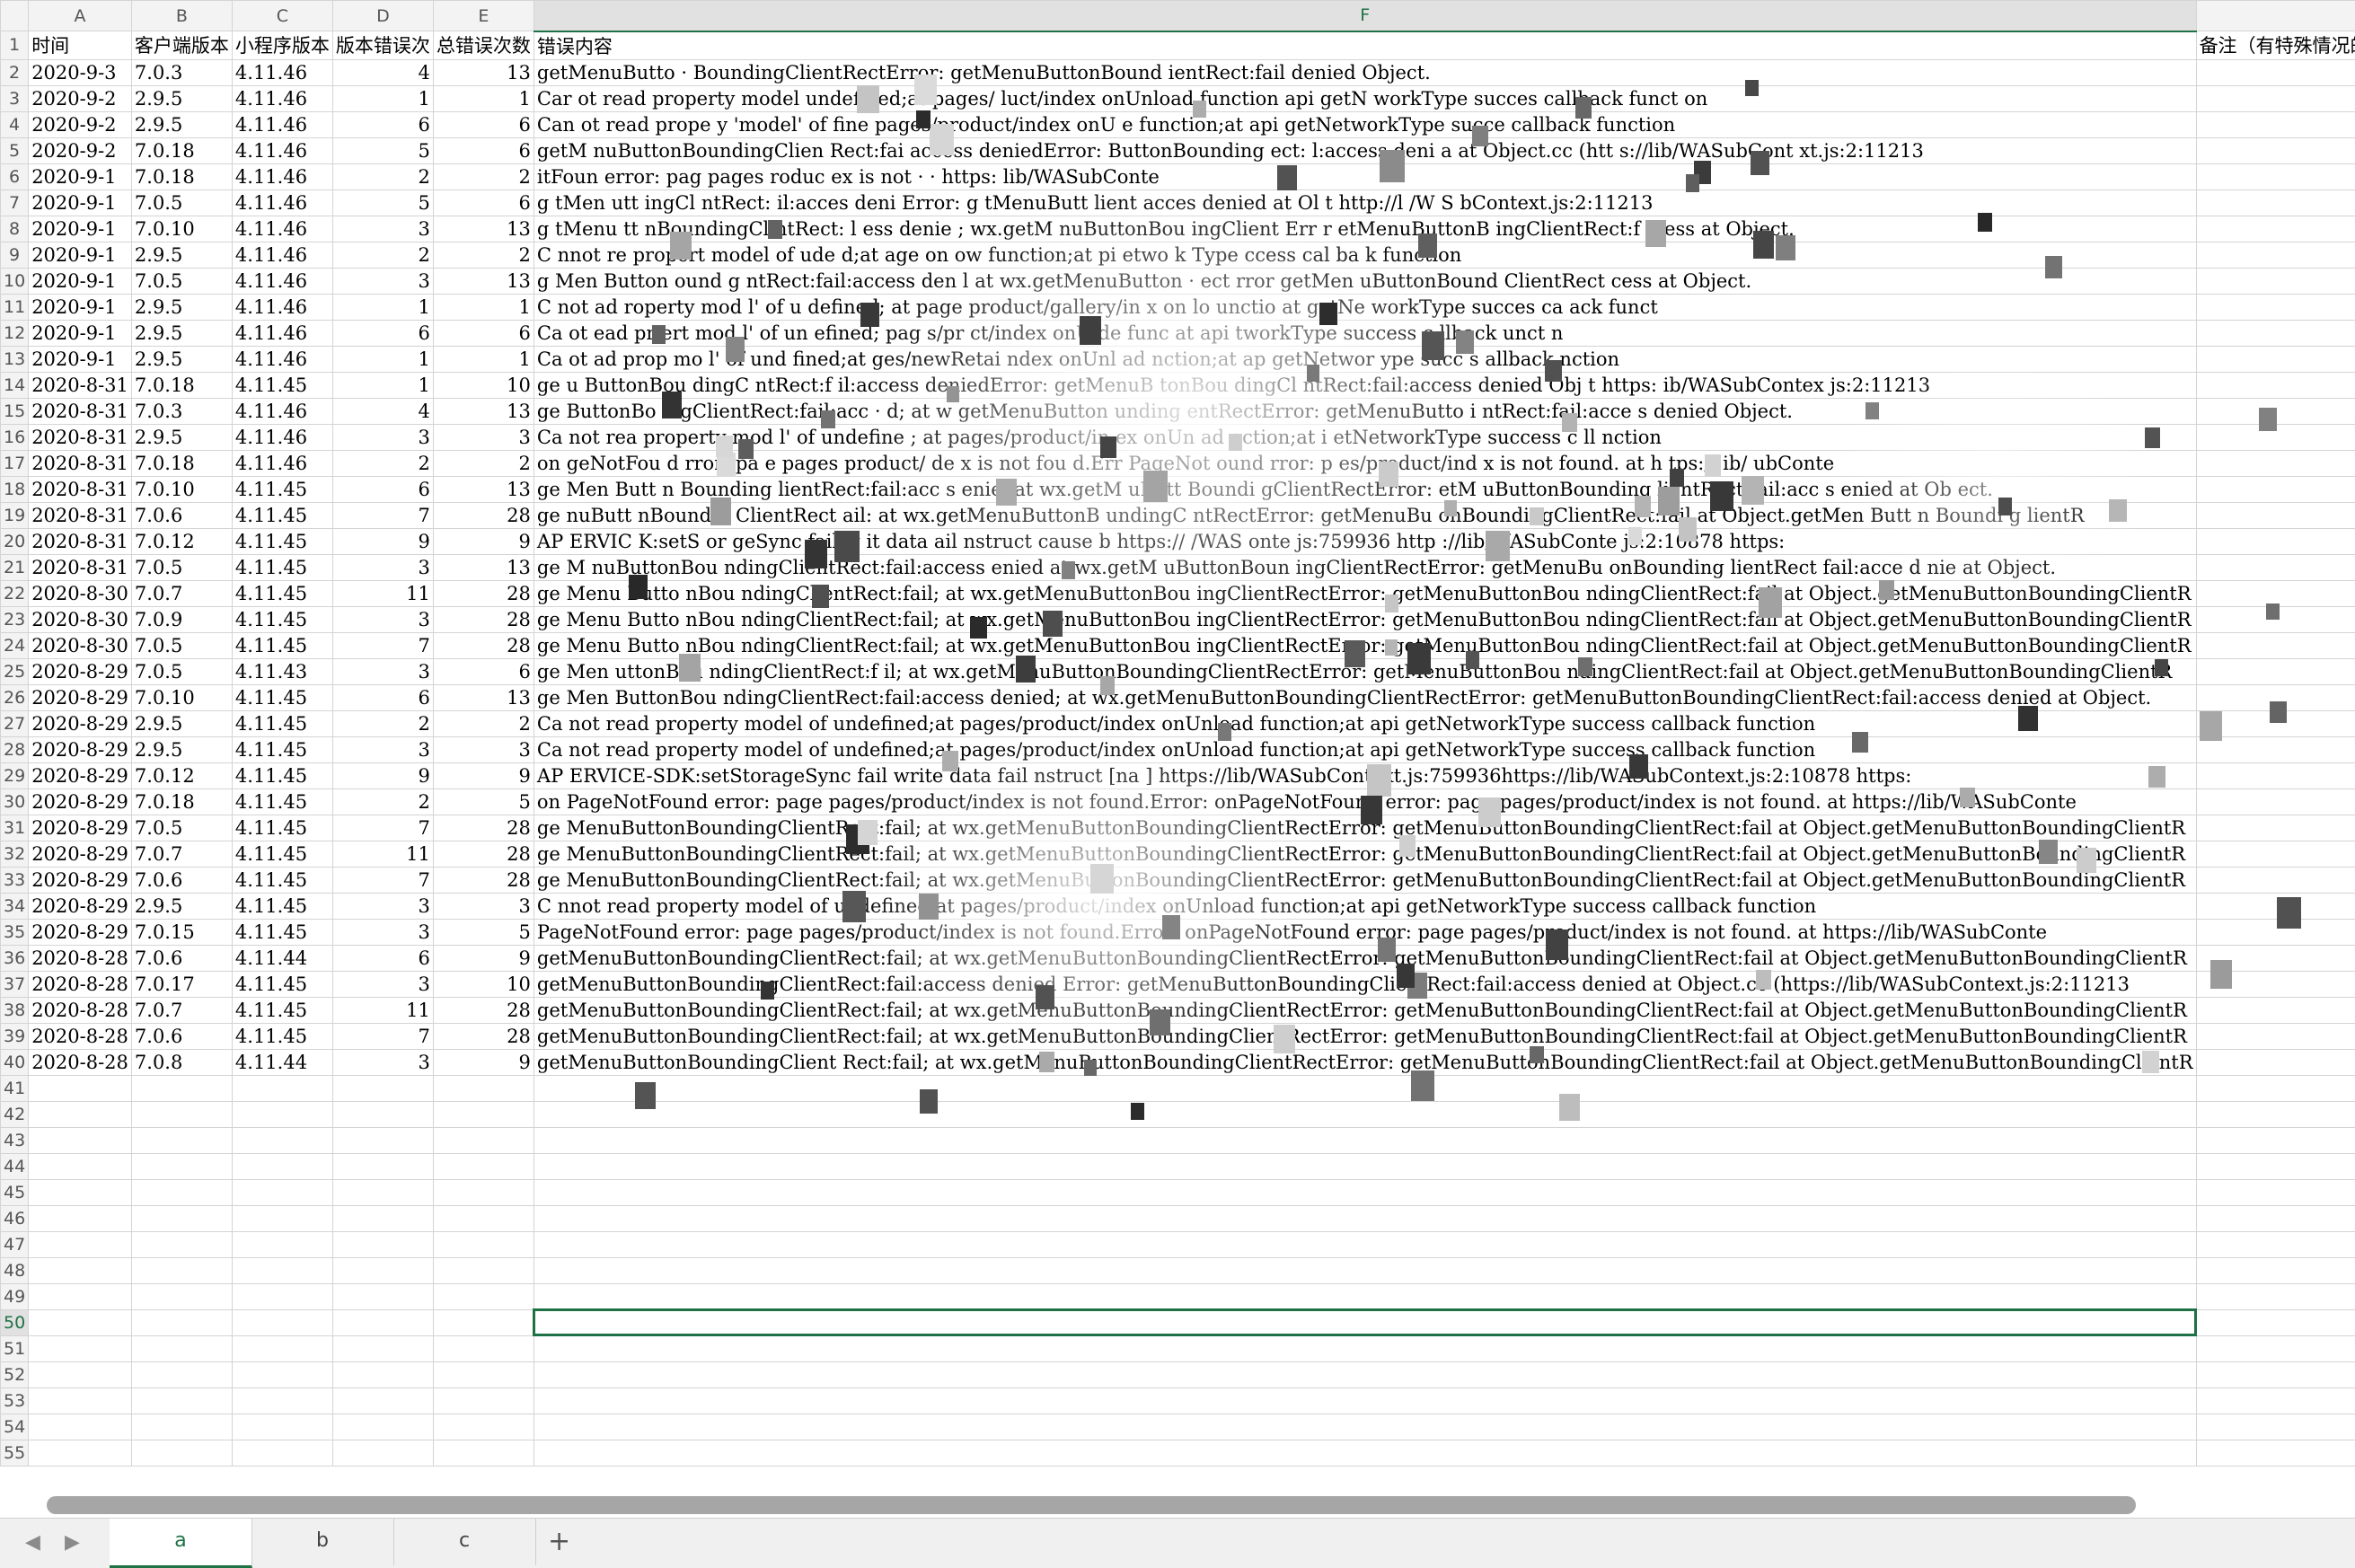 The image size is (2355, 1568). I want to click on header-cell-mini_version: 小程序版本, so click(282, 45).